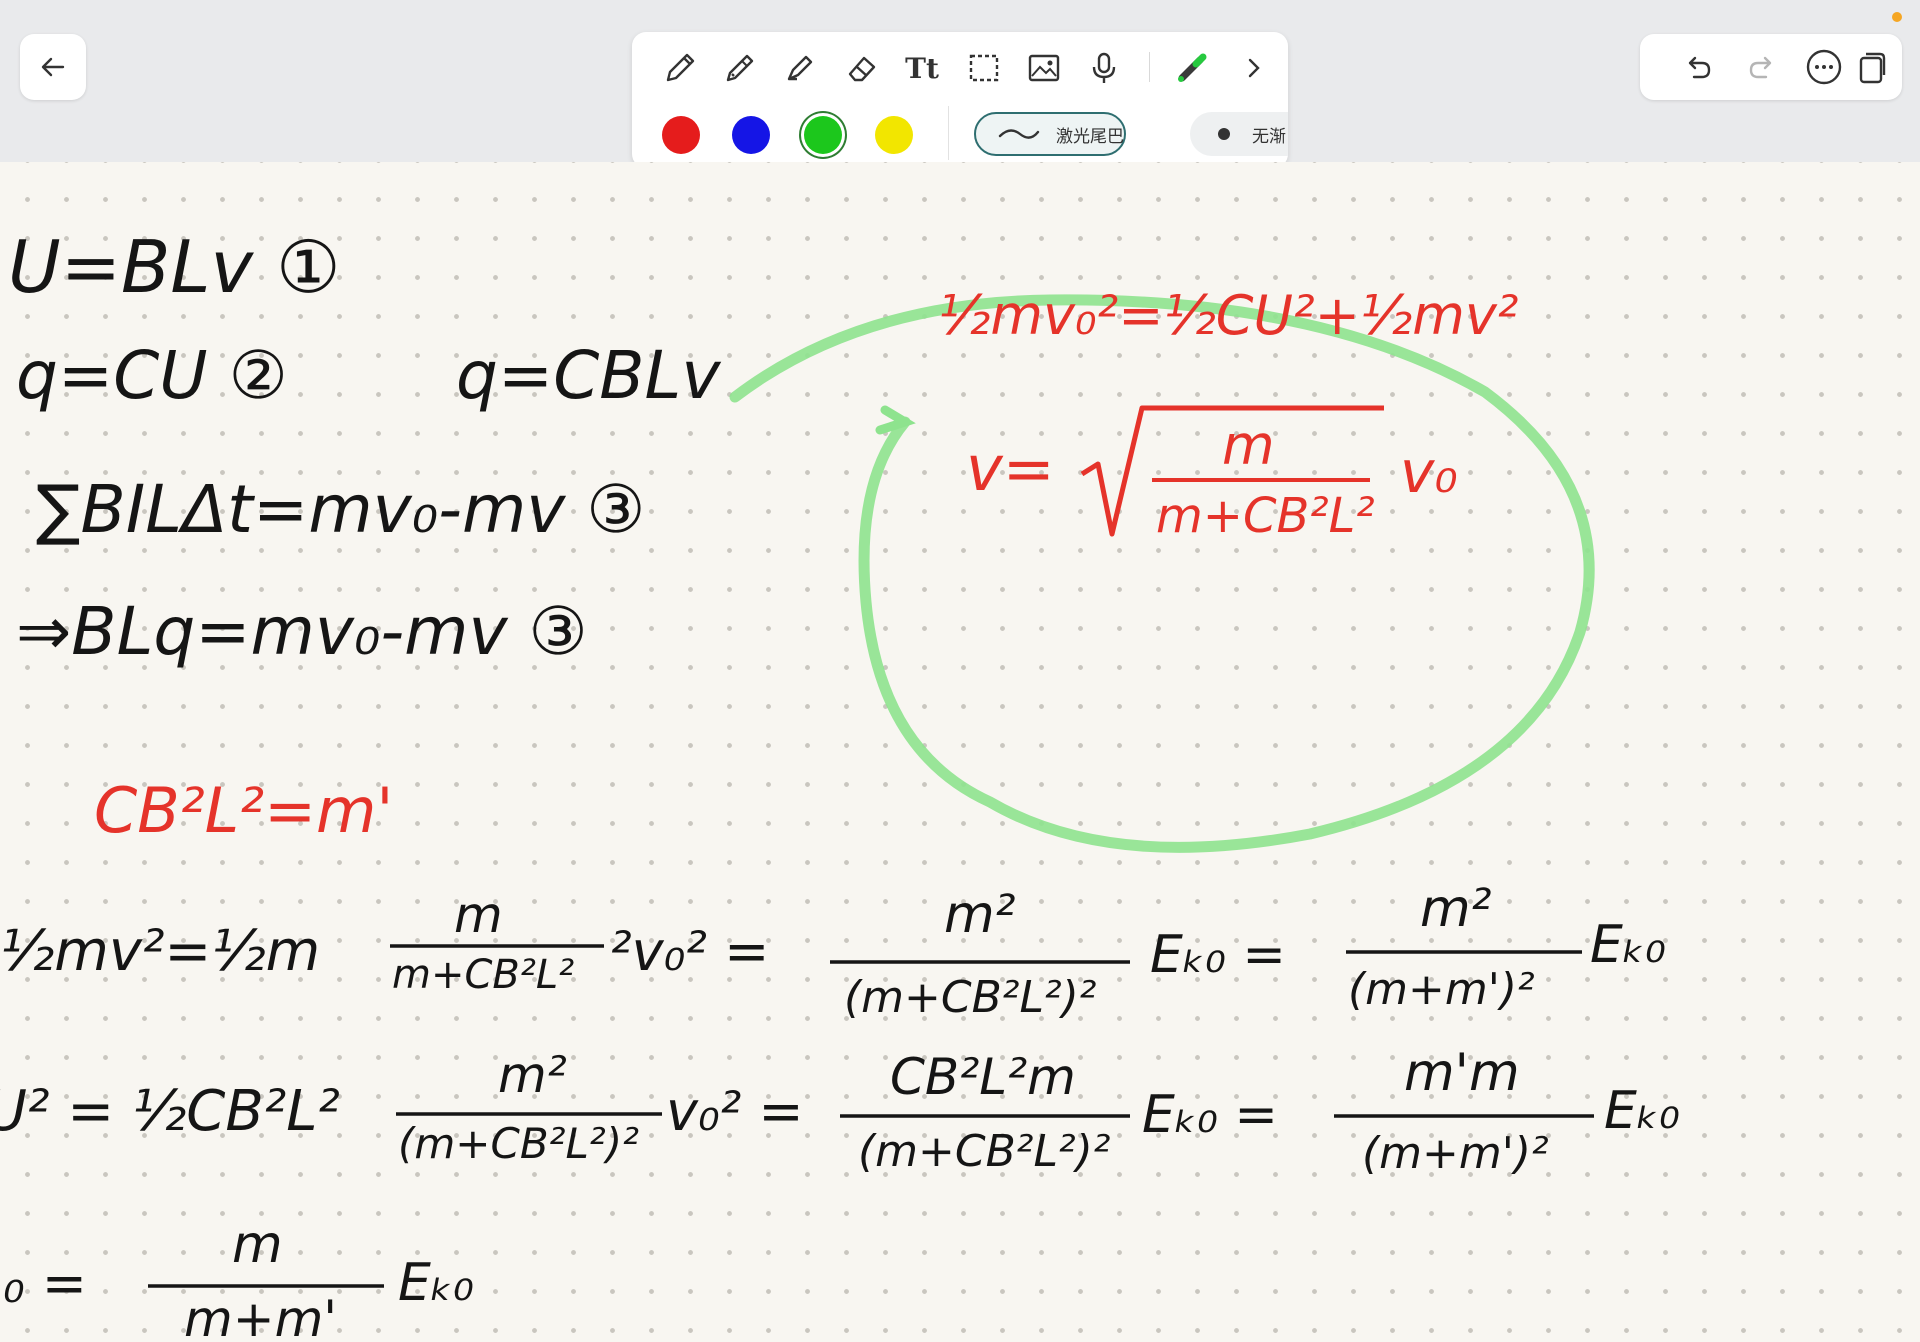  I want to click on undo-icon, so click(1698, 67).